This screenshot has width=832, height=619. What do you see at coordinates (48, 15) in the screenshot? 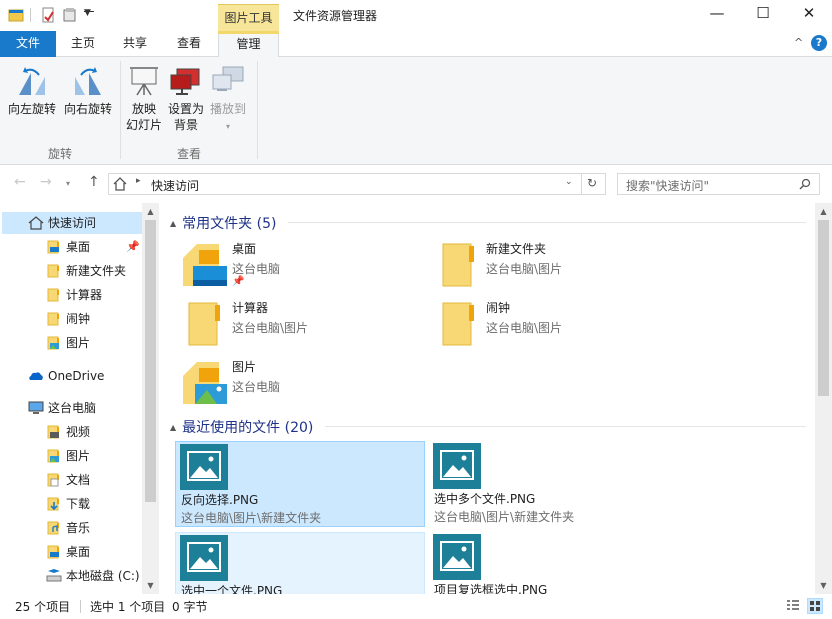
I see `properties-icon` at bounding box center [48, 15].